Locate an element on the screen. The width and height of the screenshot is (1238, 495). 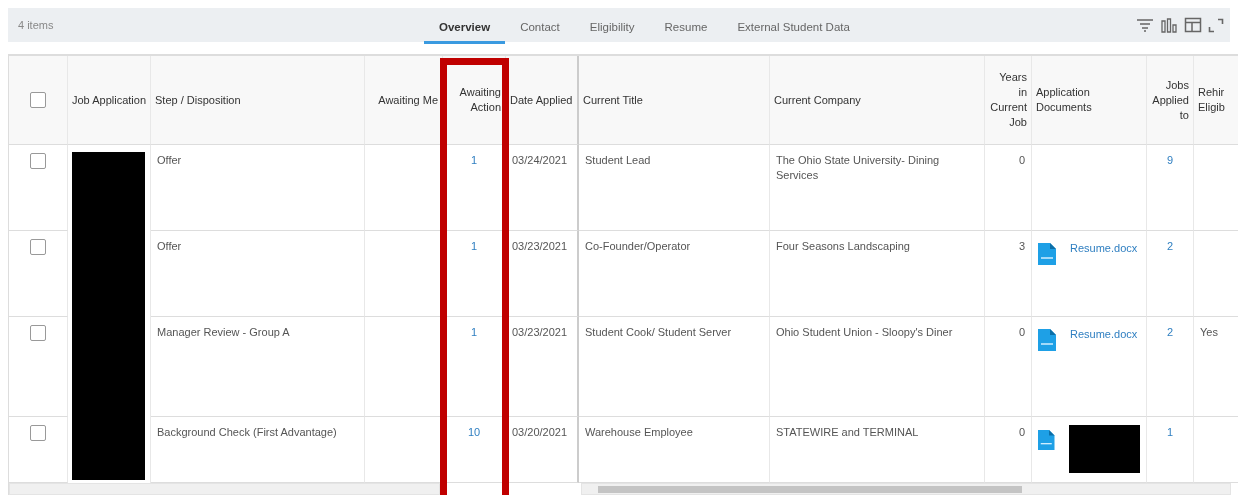
count-link: 9 is located at coordinates (1170, 160).